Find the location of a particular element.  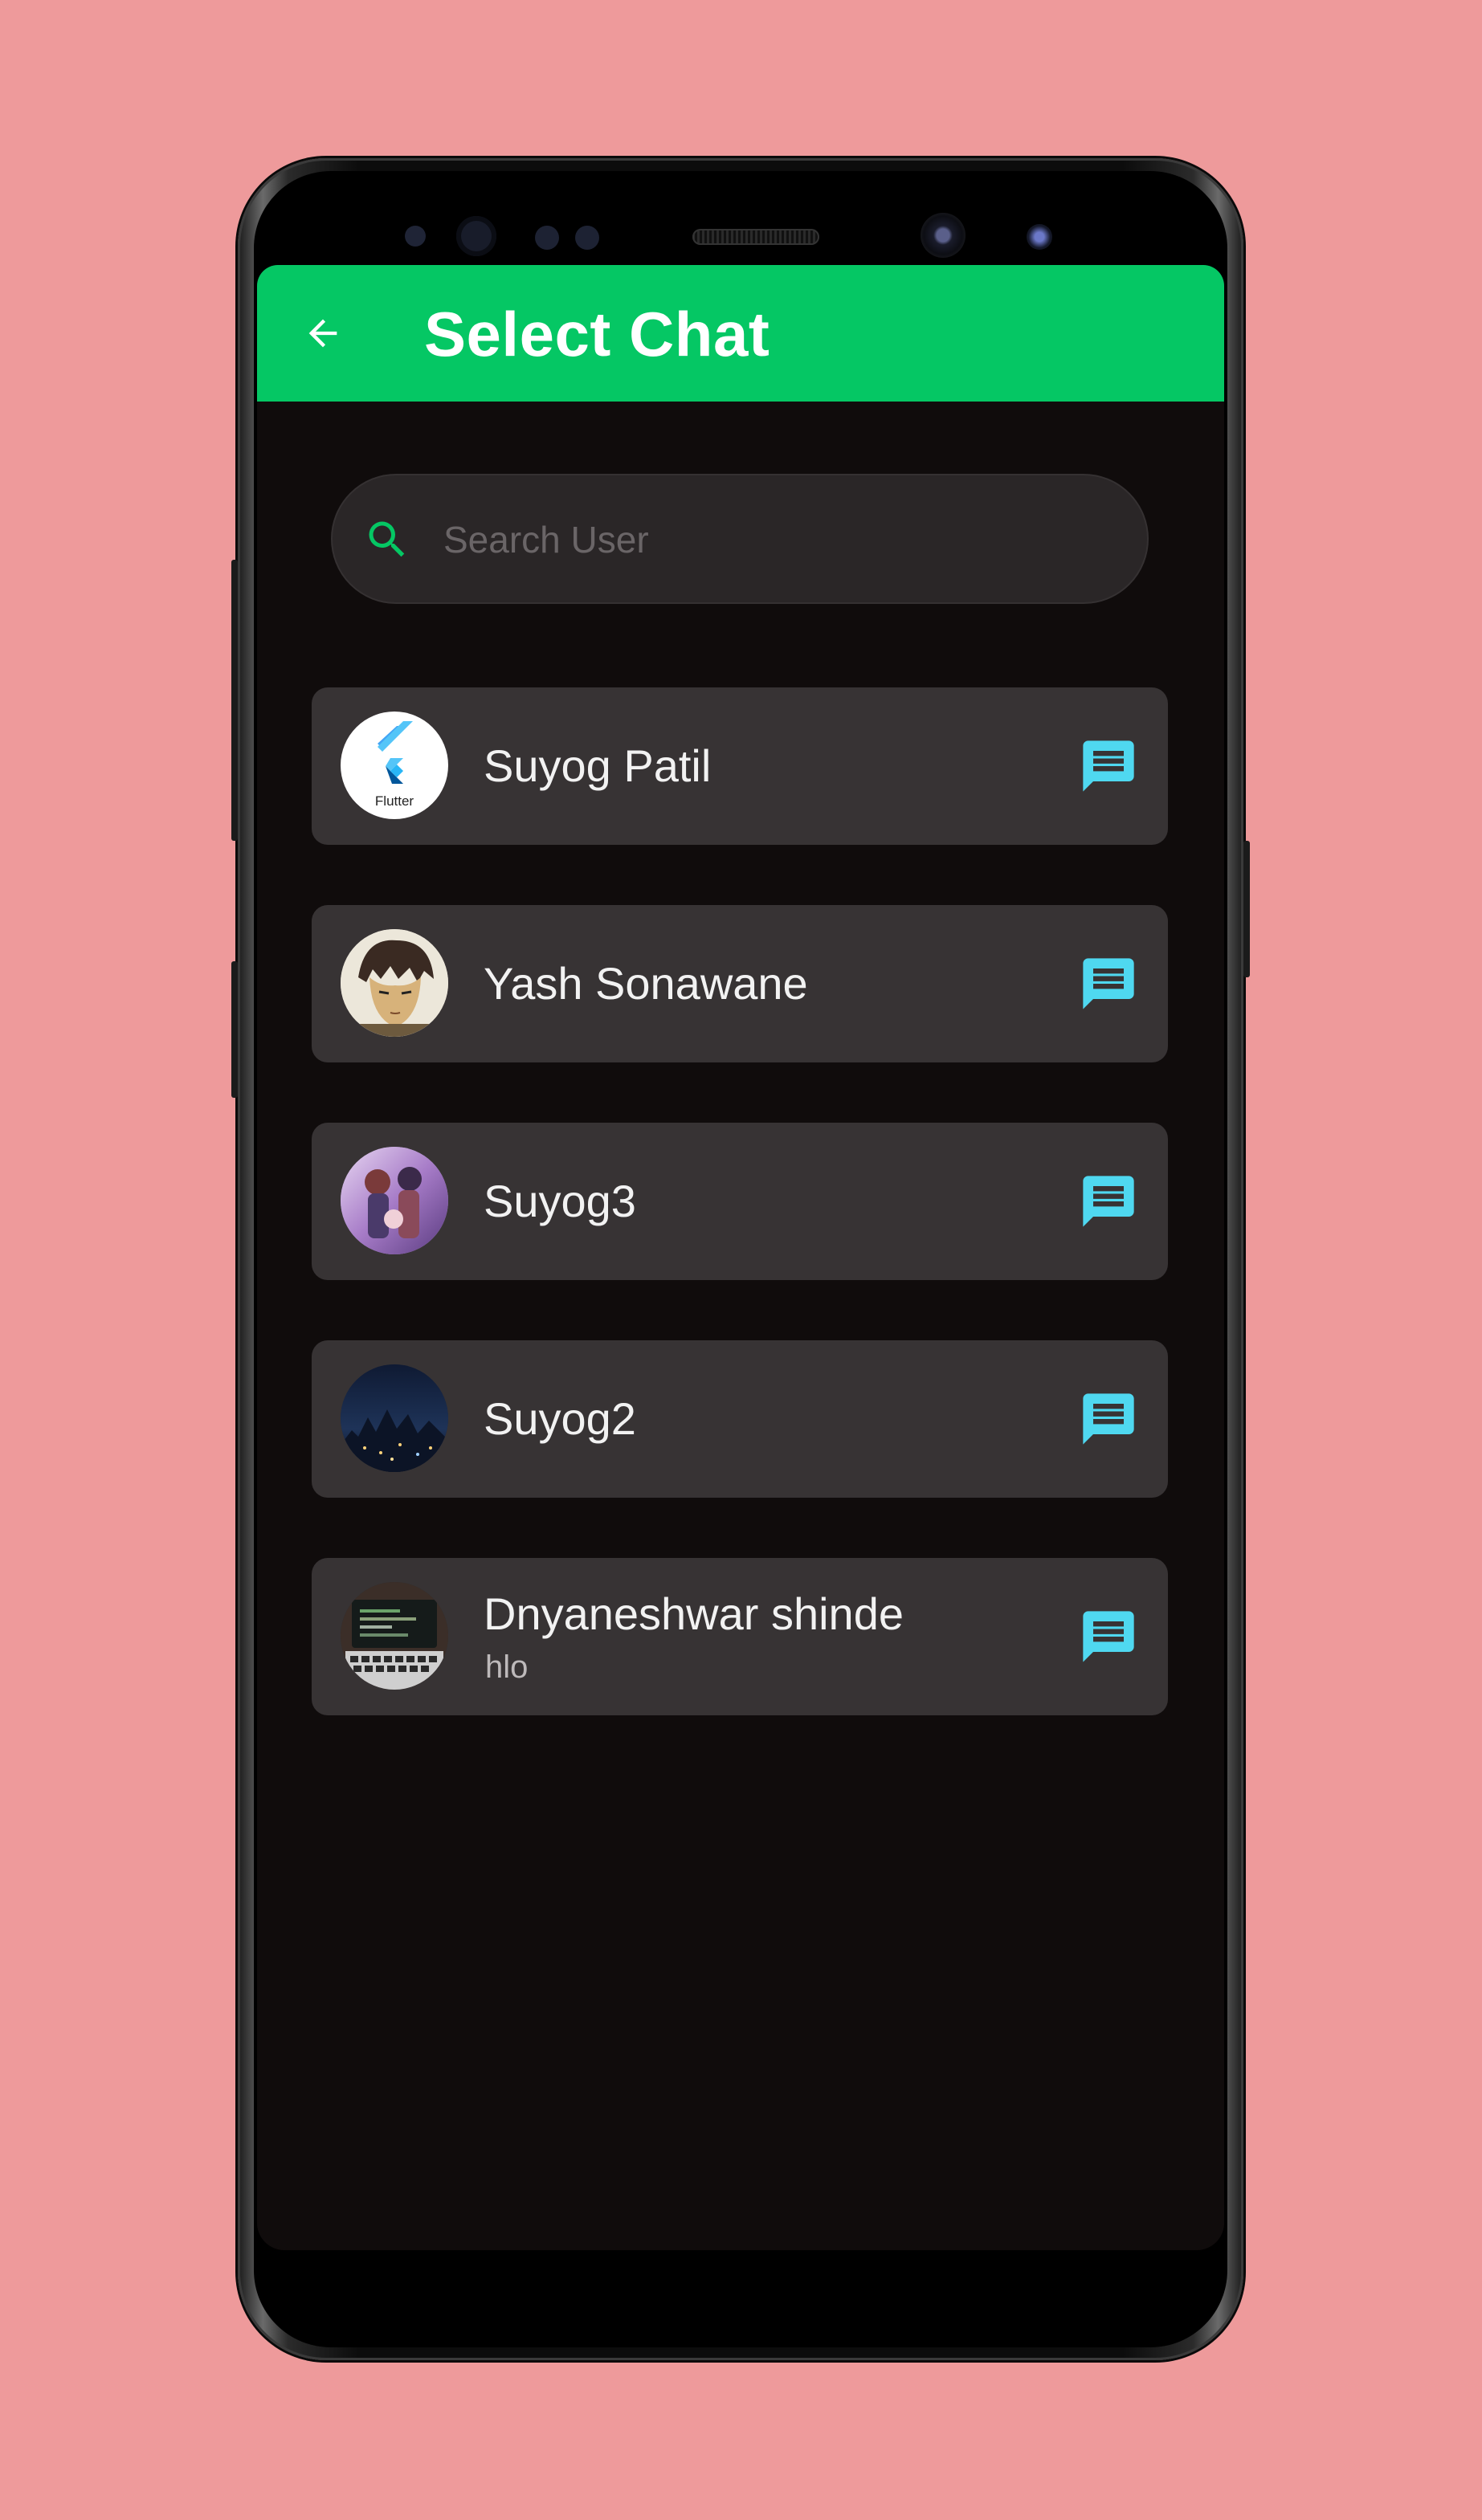

proximity-sensor is located at coordinates (415, 236).